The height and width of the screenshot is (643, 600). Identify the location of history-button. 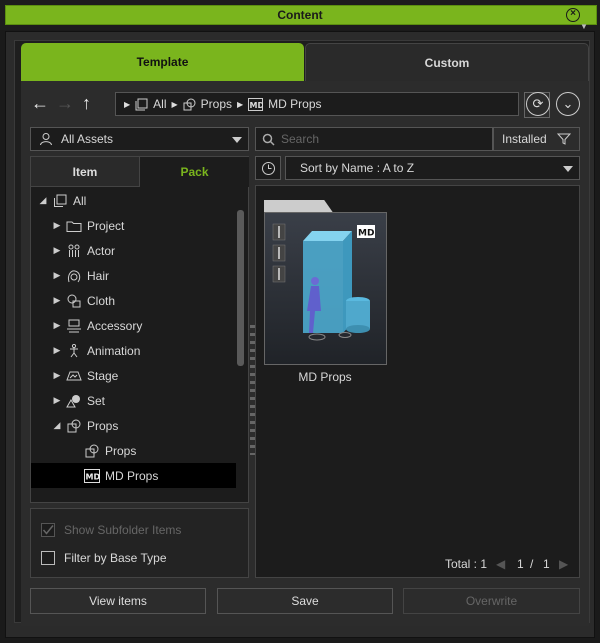
(268, 168).